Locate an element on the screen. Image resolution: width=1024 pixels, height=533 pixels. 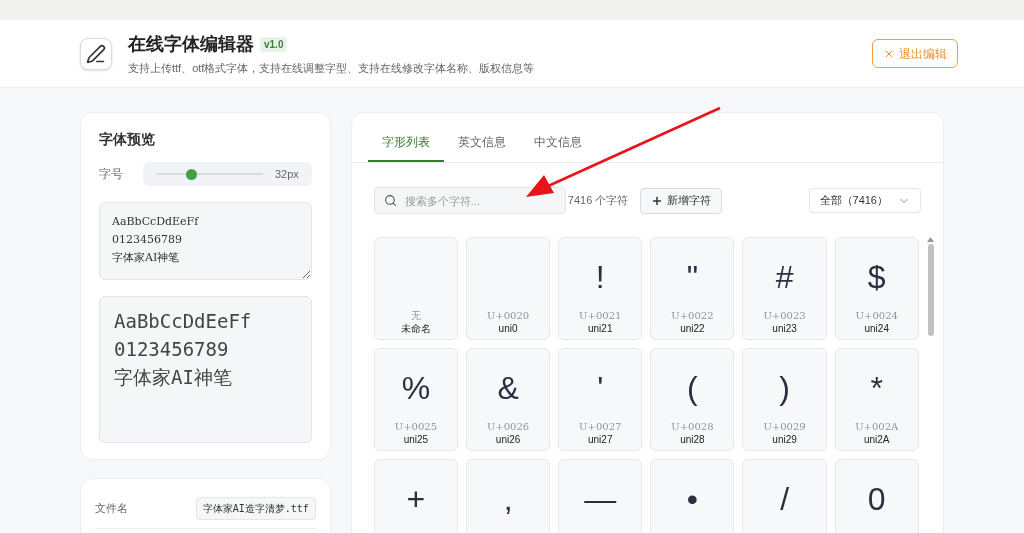
glyph-card: + is located at coordinates (415, 496).